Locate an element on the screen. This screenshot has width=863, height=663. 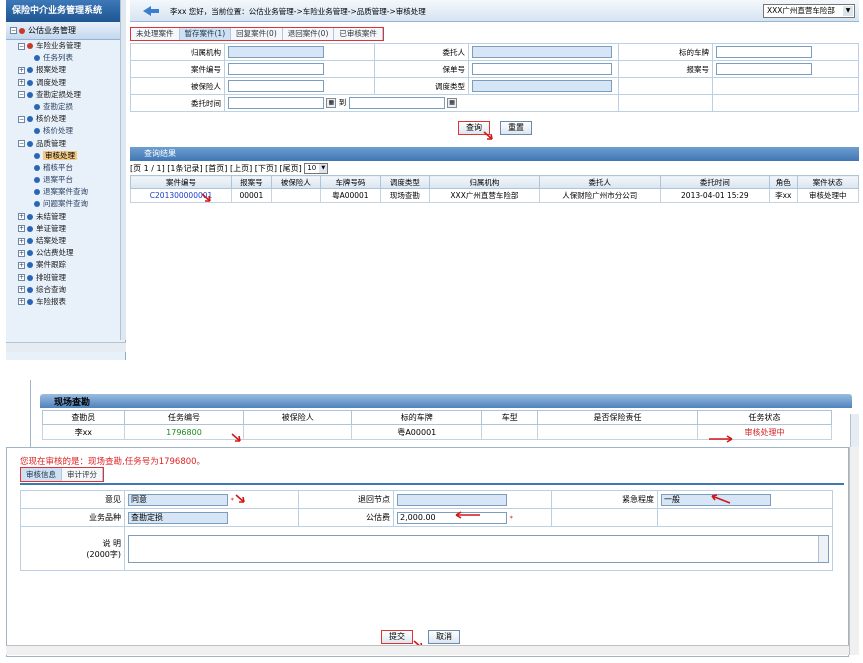
sidebar-item-label: 审核处理 is located at coordinates (60, 155).